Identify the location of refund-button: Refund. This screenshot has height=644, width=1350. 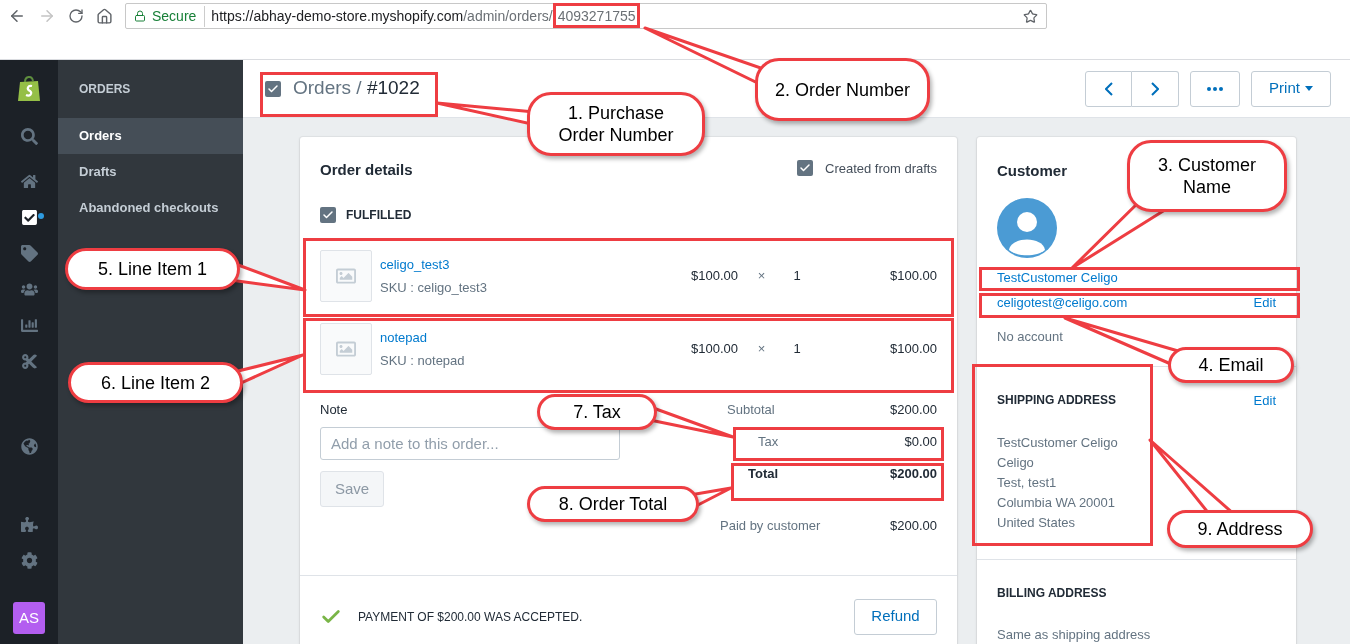
(895, 616).